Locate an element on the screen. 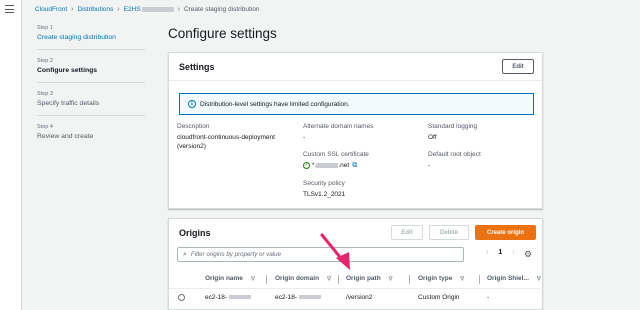 The width and height of the screenshot is (640, 310). wizard-step-2: Step 2 Configure settings is located at coordinates (91, 70).